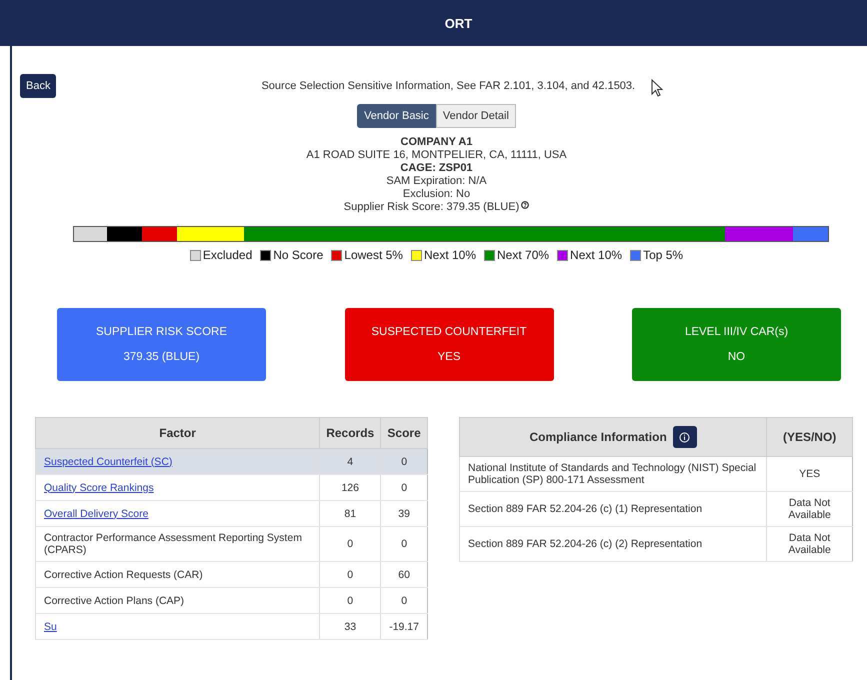 The height and width of the screenshot is (680, 867). Describe the element at coordinates (613, 544) in the screenshot. I see `compliance-item-cell: Section 889 FAR 52.204-26 (c) (2) Representation` at that location.